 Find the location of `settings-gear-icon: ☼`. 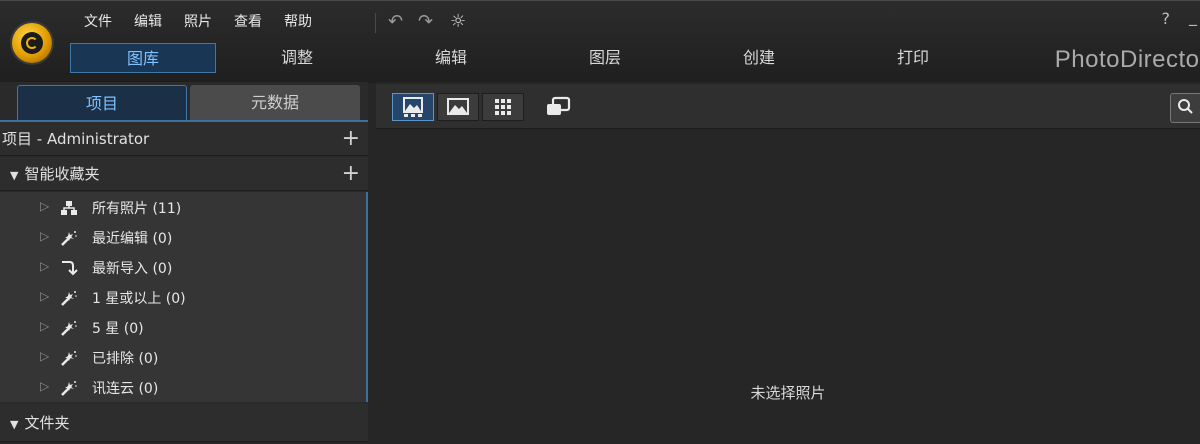

settings-gear-icon: ☼ is located at coordinates (458, 21).